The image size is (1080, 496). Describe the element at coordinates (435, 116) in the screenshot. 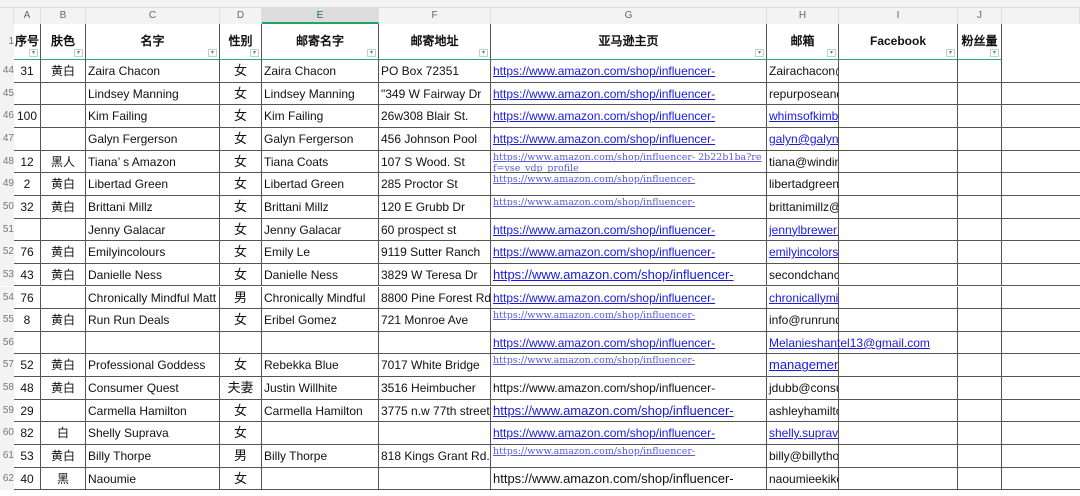

I see `cell-addr: 26w308 Blair St.` at that location.